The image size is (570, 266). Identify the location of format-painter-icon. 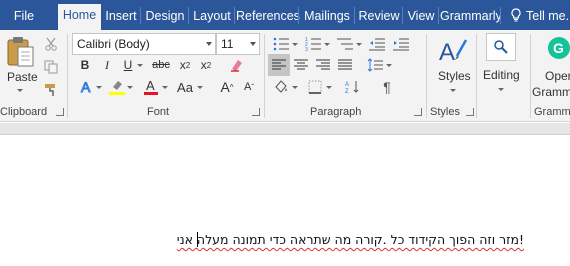
(51, 90).